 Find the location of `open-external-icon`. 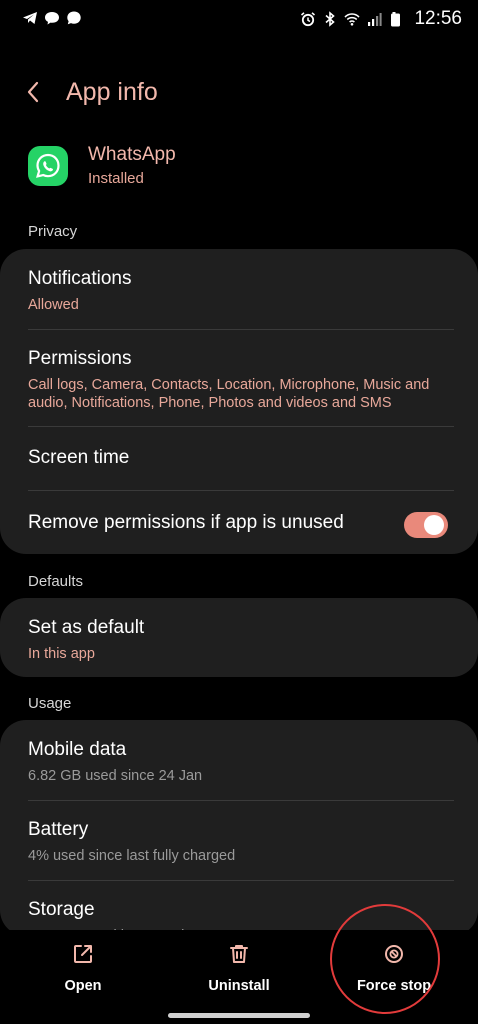

open-external-icon is located at coordinates (83, 954).